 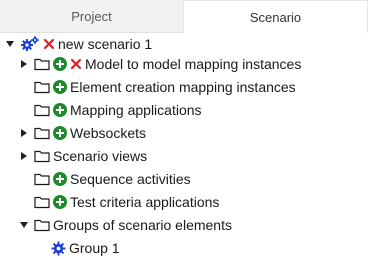 I want to click on tree-item-label: Test criteria applications, so click(x=145, y=202).